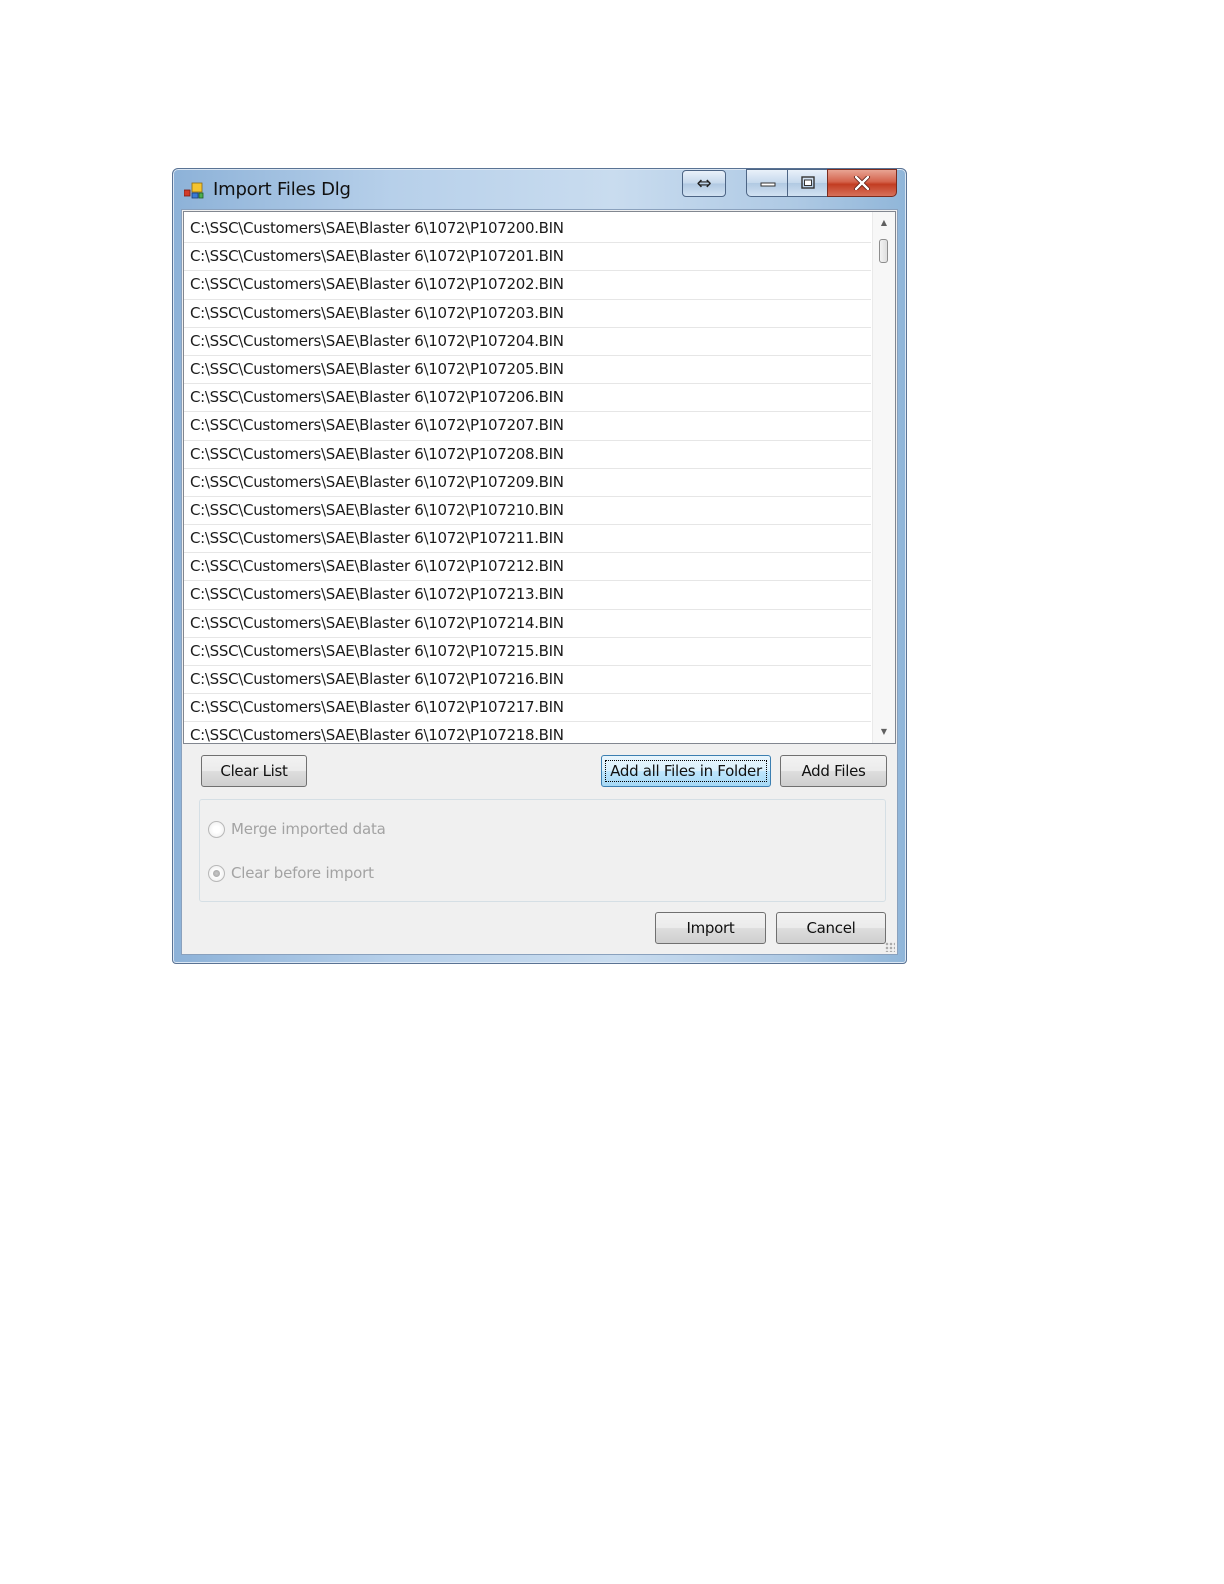 The width and height of the screenshot is (1224, 1584). I want to click on clear-before-import-option: Clear before import, so click(291, 873).